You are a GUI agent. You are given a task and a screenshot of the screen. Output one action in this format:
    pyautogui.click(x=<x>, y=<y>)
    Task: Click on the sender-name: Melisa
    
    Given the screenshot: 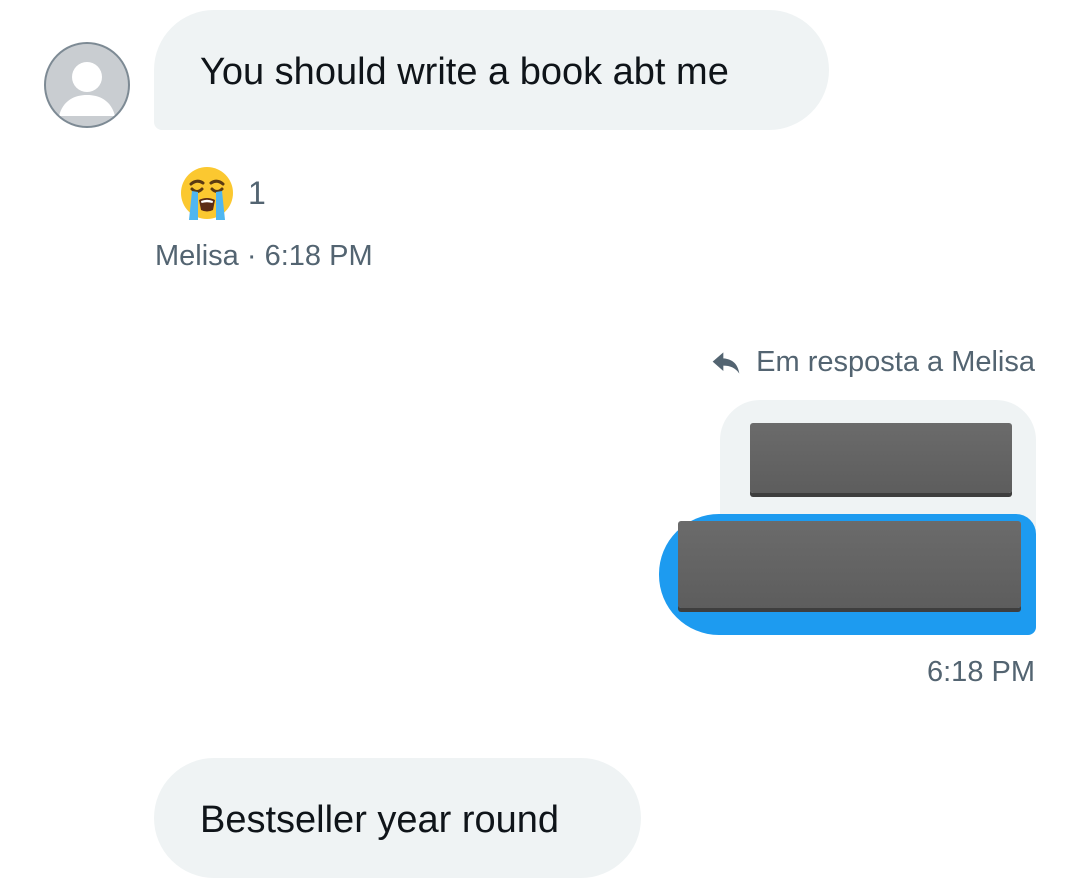 What is the action you would take?
    pyautogui.click(x=197, y=256)
    